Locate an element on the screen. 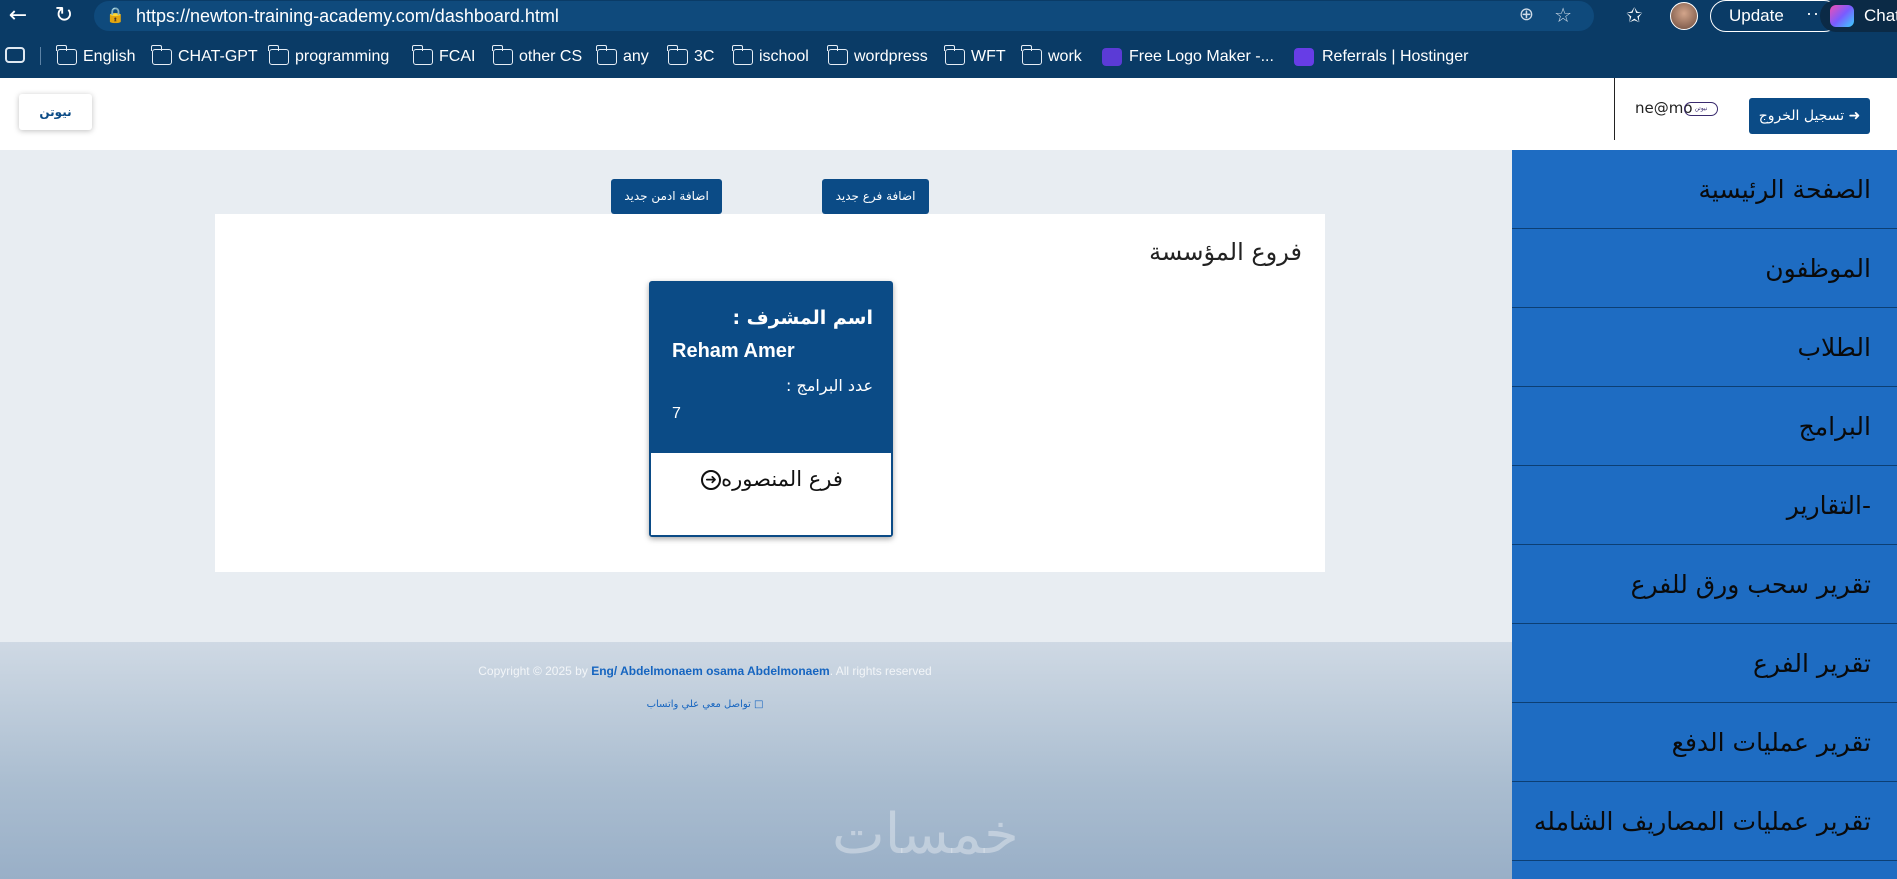 This screenshot has width=1897, height=879. whatsapp-label: تواصل معي علي واتساب is located at coordinates (698, 704).